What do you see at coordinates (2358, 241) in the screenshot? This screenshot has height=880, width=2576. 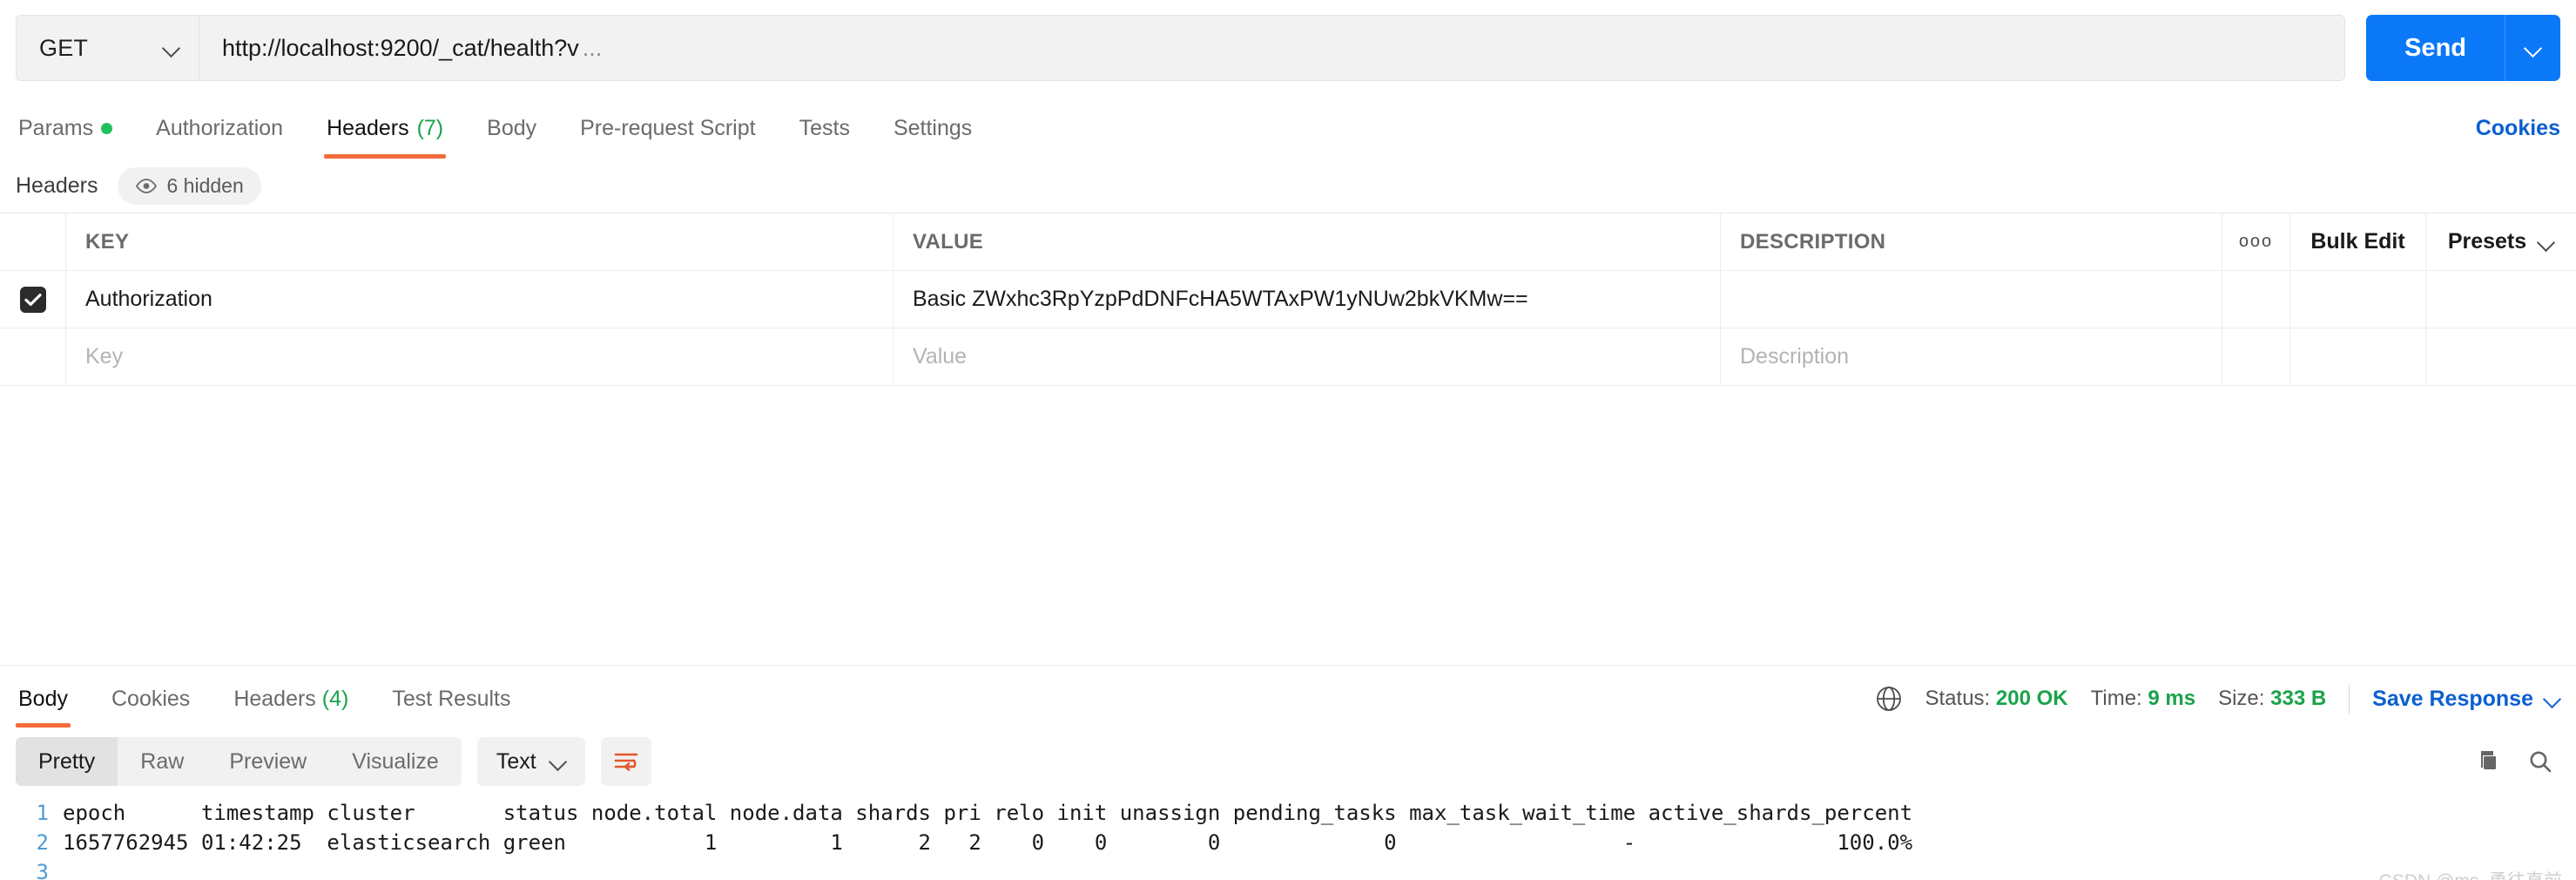 I see `bulk-edit-button: Bulk Edit` at bounding box center [2358, 241].